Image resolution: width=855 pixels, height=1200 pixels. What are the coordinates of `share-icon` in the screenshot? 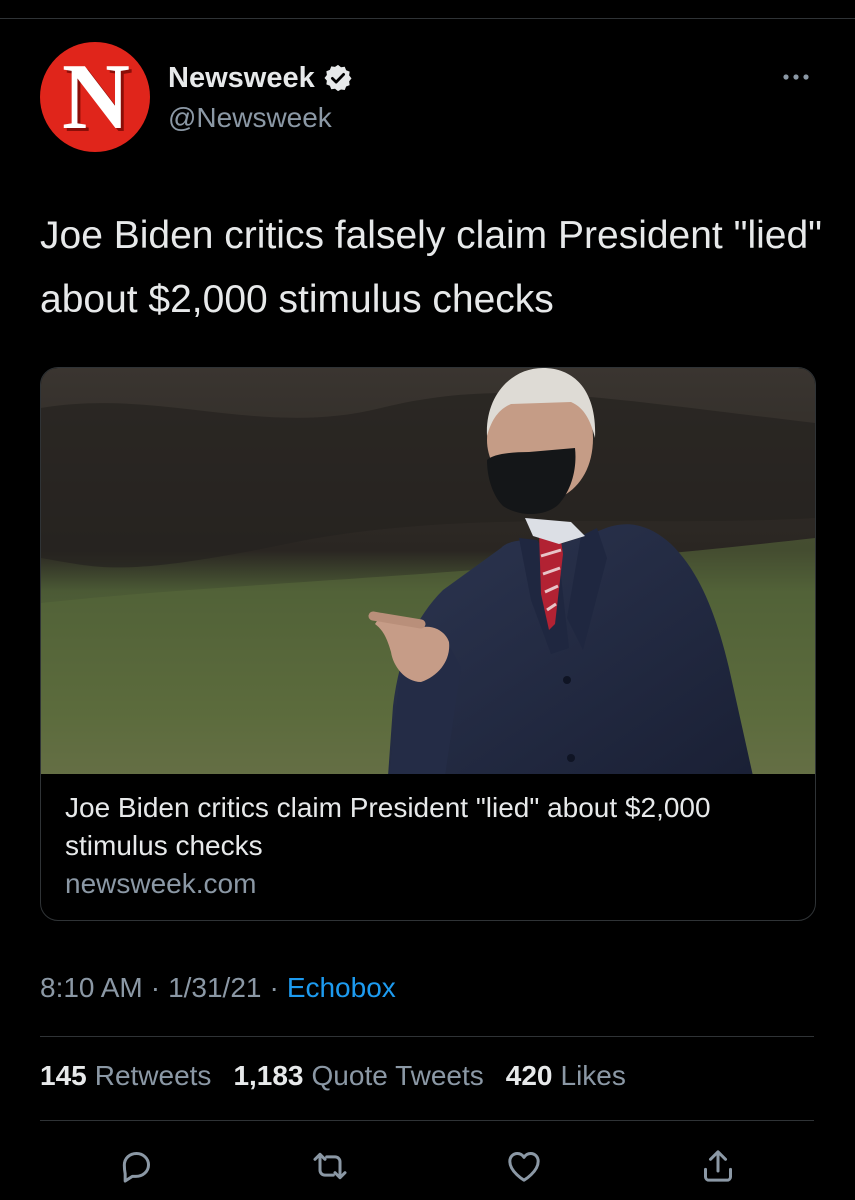 It's located at (718, 1166).